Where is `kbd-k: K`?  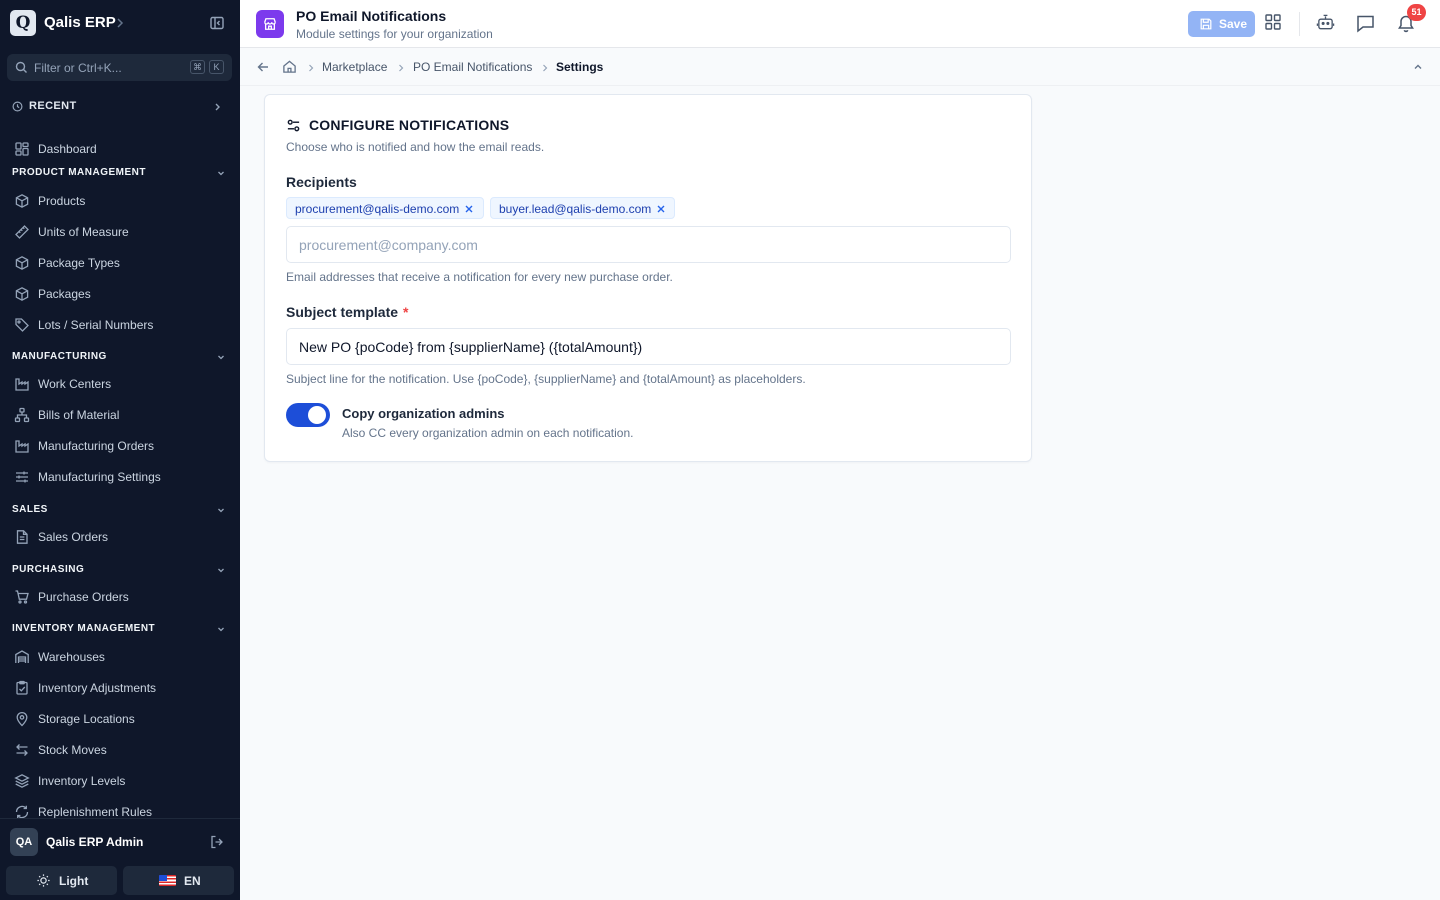 kbd-k: K is located at coordinates (216, 67).